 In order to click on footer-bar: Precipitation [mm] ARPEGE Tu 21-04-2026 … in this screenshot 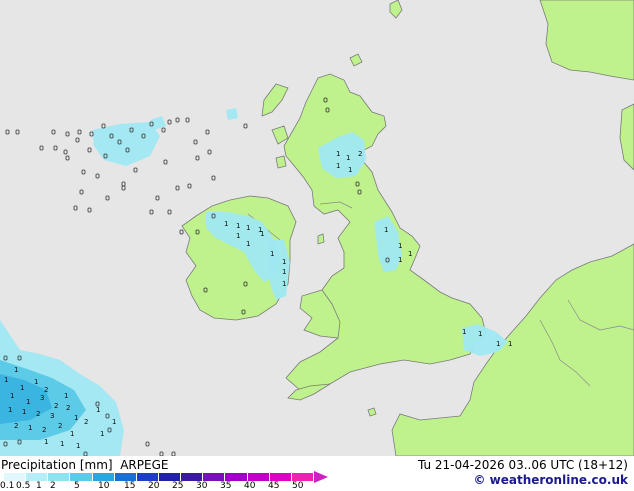, I will do `click(317, 473)`.